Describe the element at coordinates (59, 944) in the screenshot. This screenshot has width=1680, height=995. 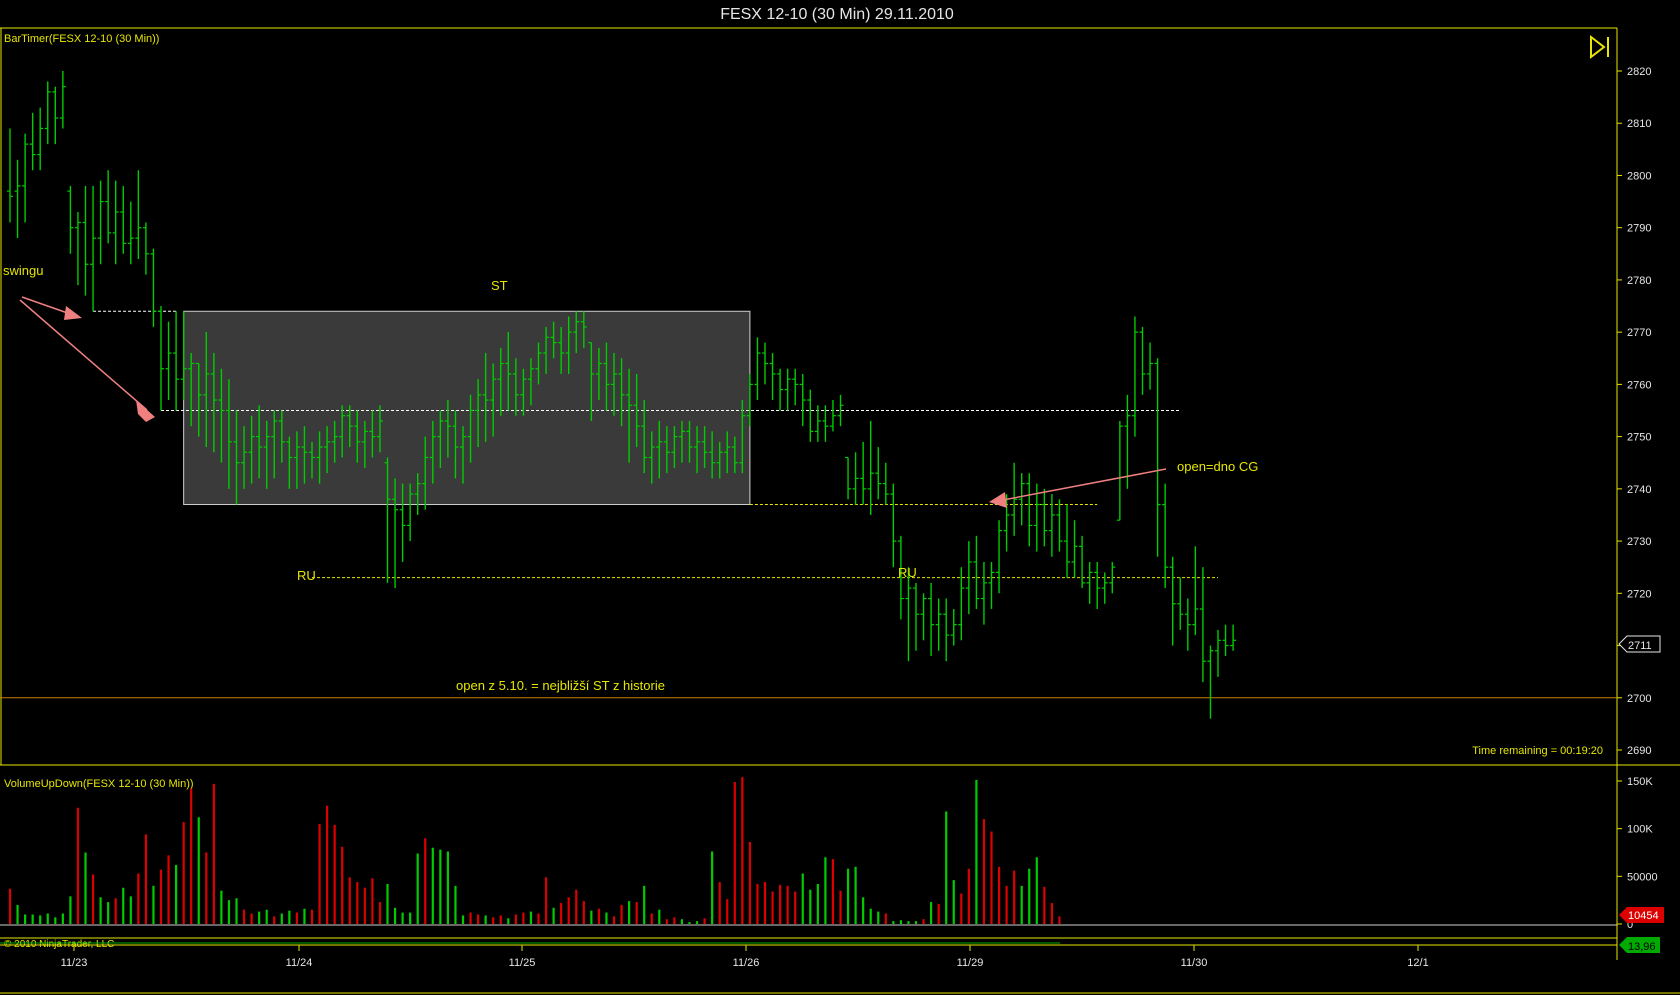
I see `copyright-label: © 2010 NinjaTrader, LLC` at that location.